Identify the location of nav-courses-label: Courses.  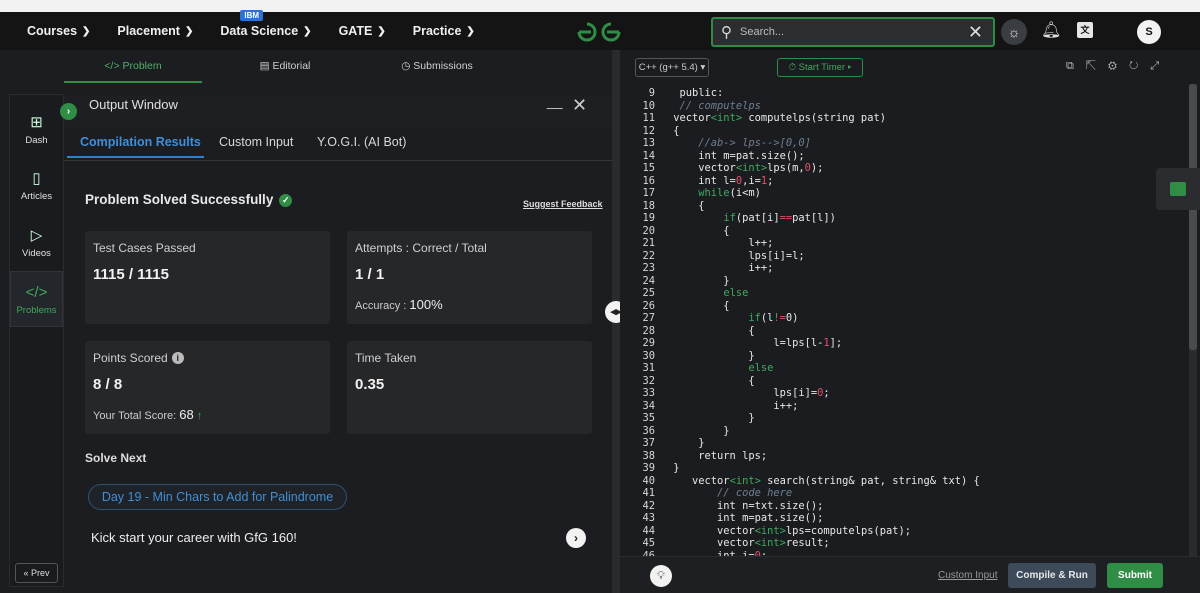
(52, 31).